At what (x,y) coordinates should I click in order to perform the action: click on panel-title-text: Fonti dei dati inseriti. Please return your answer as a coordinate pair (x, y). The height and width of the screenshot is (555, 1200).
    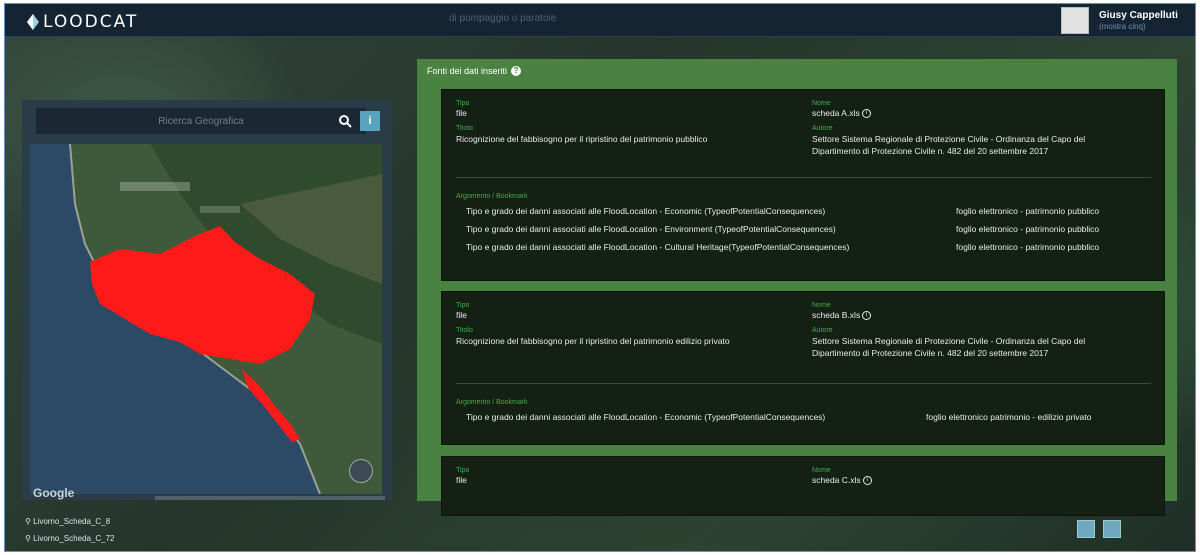
    Looking at the image, I should click on (467, 71).